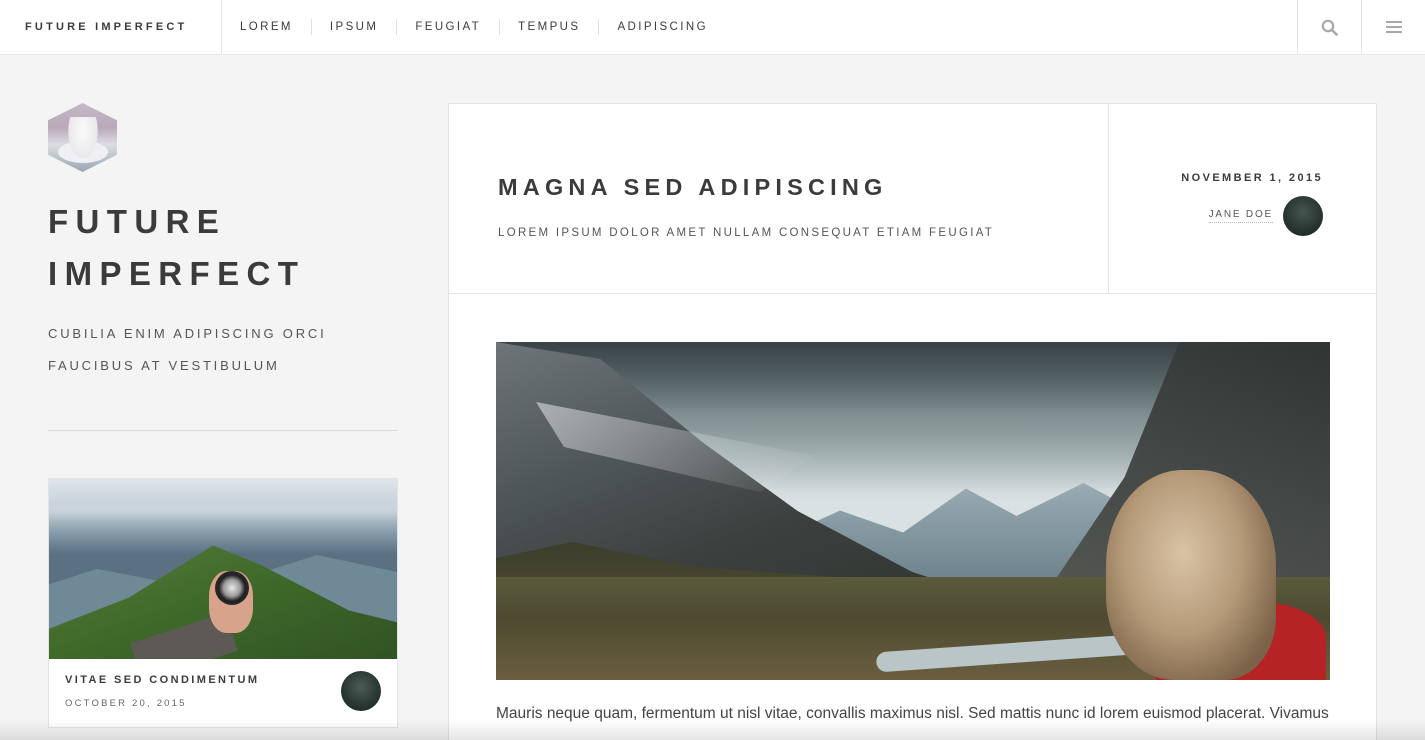 This screenshot has height=740, width=1425. What do you see at coordinates (361, 691) in the screenshot?
I see `mini-post-author-avatar` at bounding box center [361, 691].